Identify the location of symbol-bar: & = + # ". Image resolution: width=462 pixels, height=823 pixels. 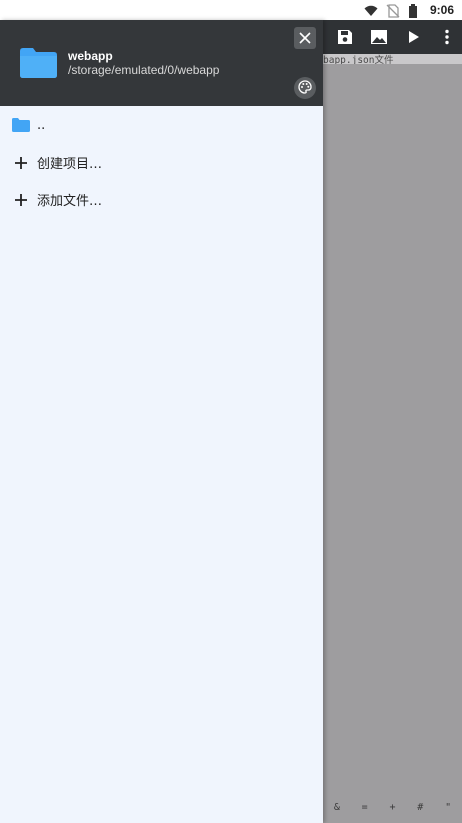
(392, 807).